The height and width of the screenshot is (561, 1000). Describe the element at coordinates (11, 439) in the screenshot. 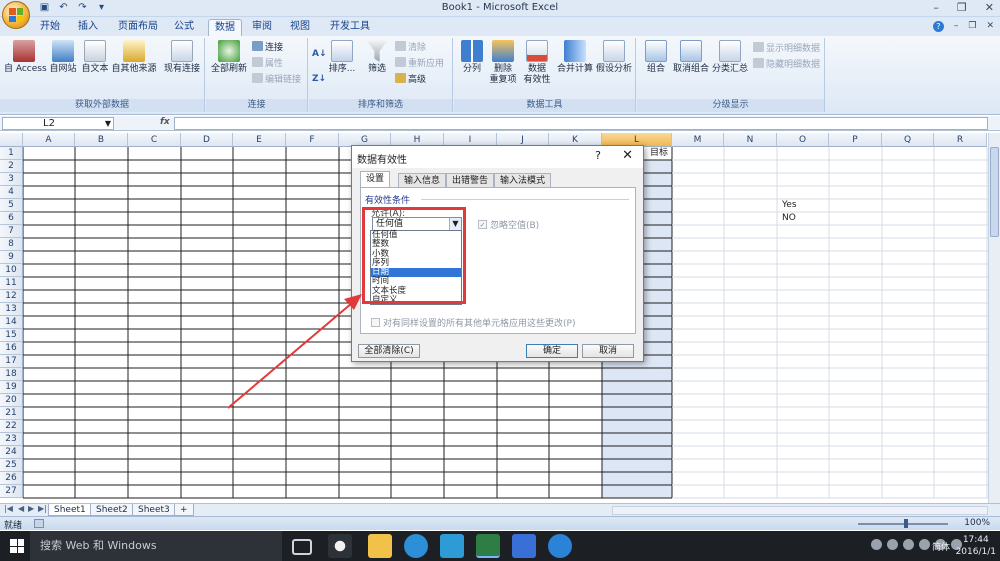

I see `row-header: 23` at that location.